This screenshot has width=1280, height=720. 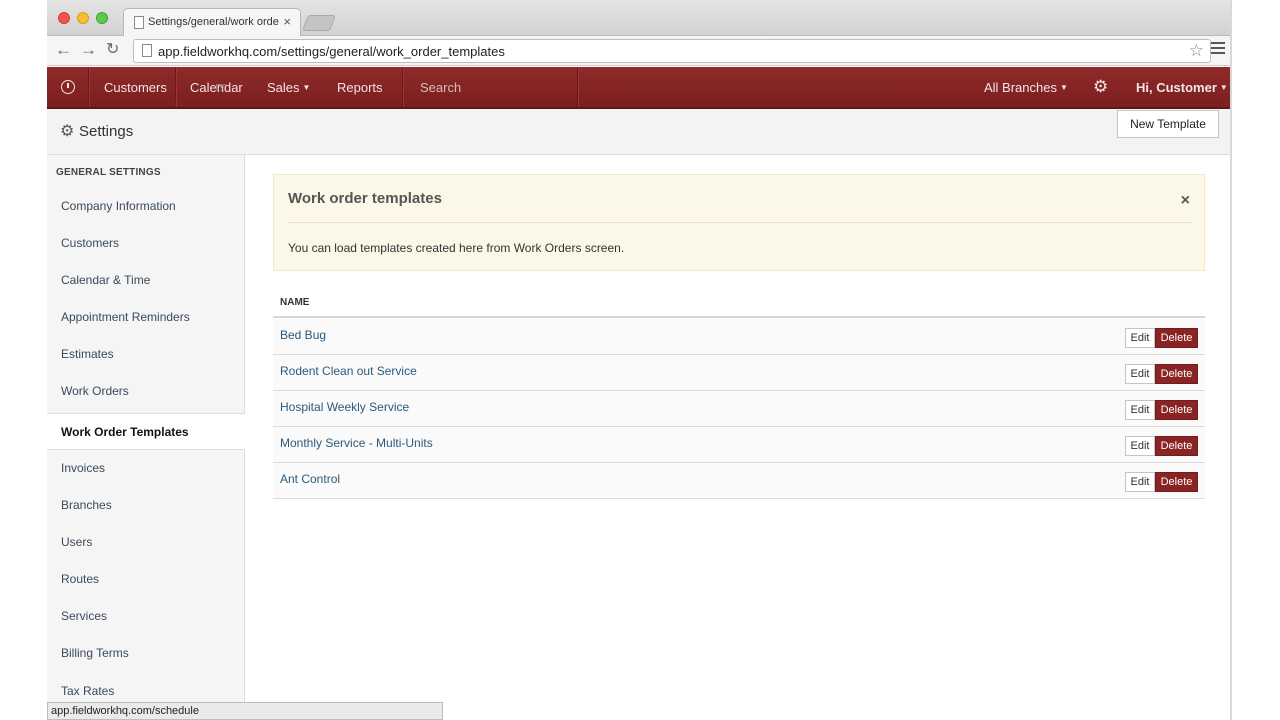 What do you see at coordinates (310, 479) in the screenshot?
I see `template-name-link: Ant Control` at bounding box center [310, 479].